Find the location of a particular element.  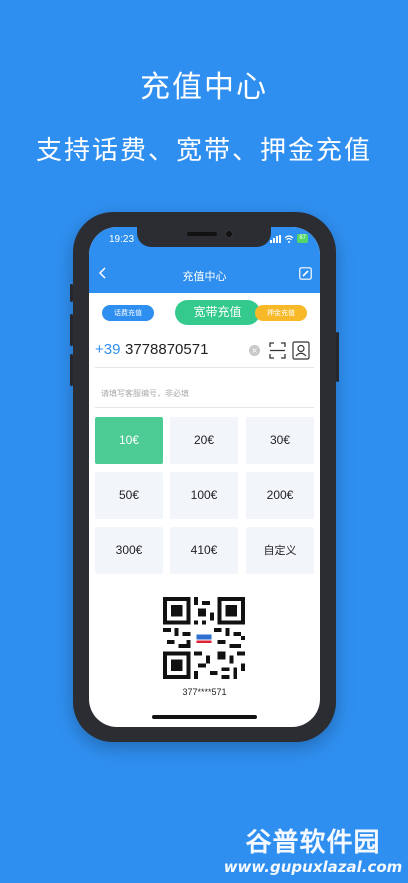

site-watermark: 谷普软件园 www.gupuxlazal.com is located at coordinates (313, 851).